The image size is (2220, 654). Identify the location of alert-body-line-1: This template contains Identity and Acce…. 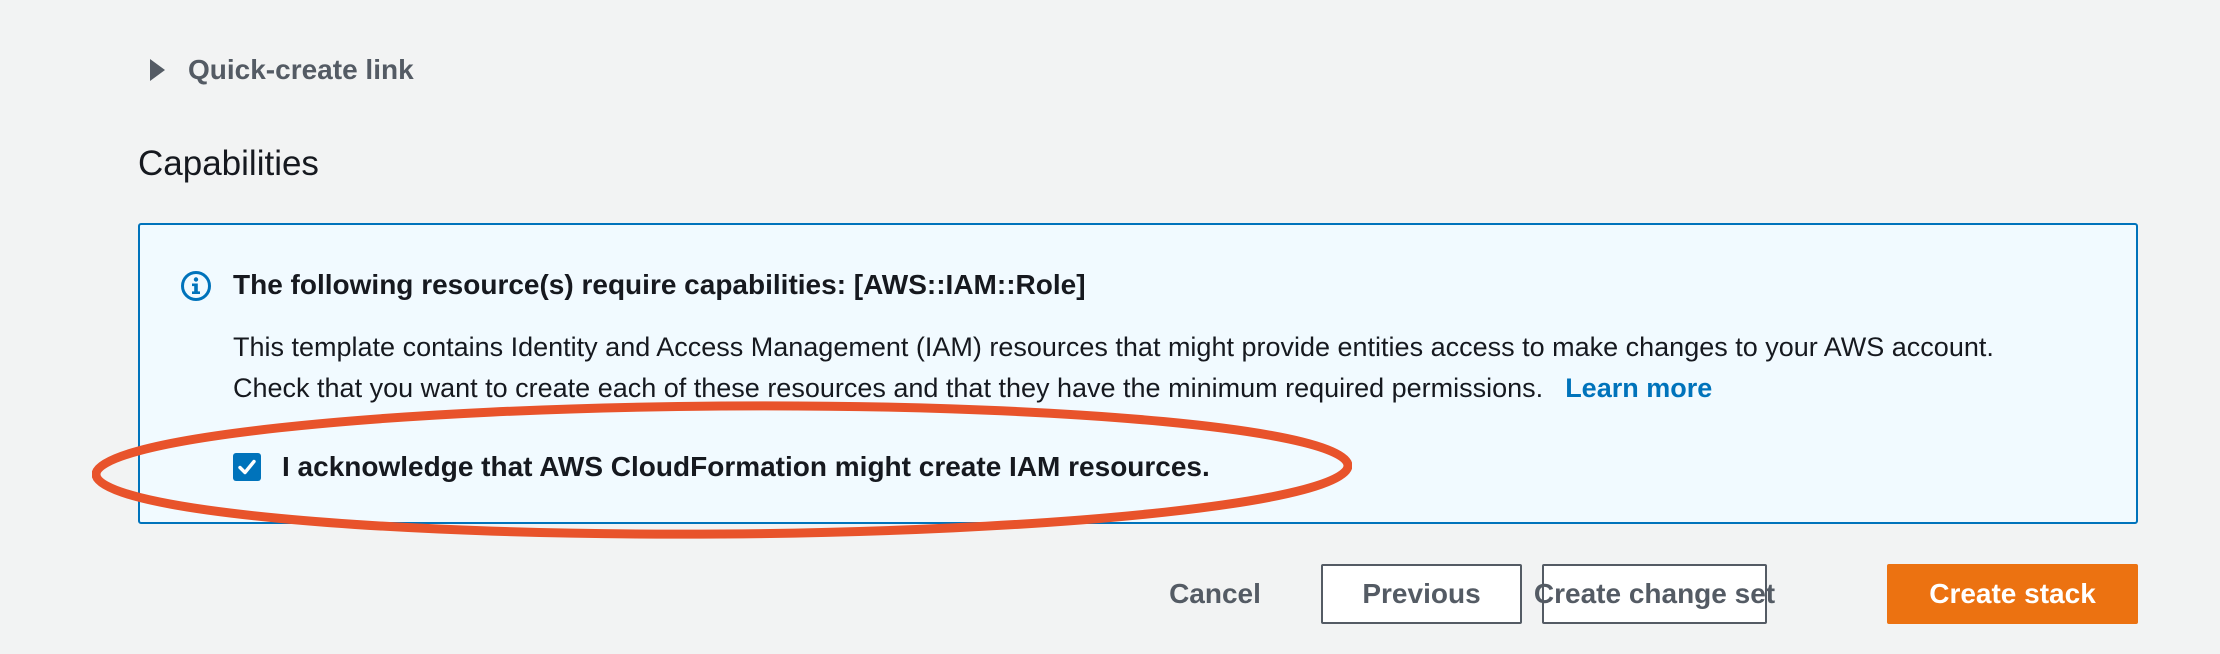
(1113, 347).